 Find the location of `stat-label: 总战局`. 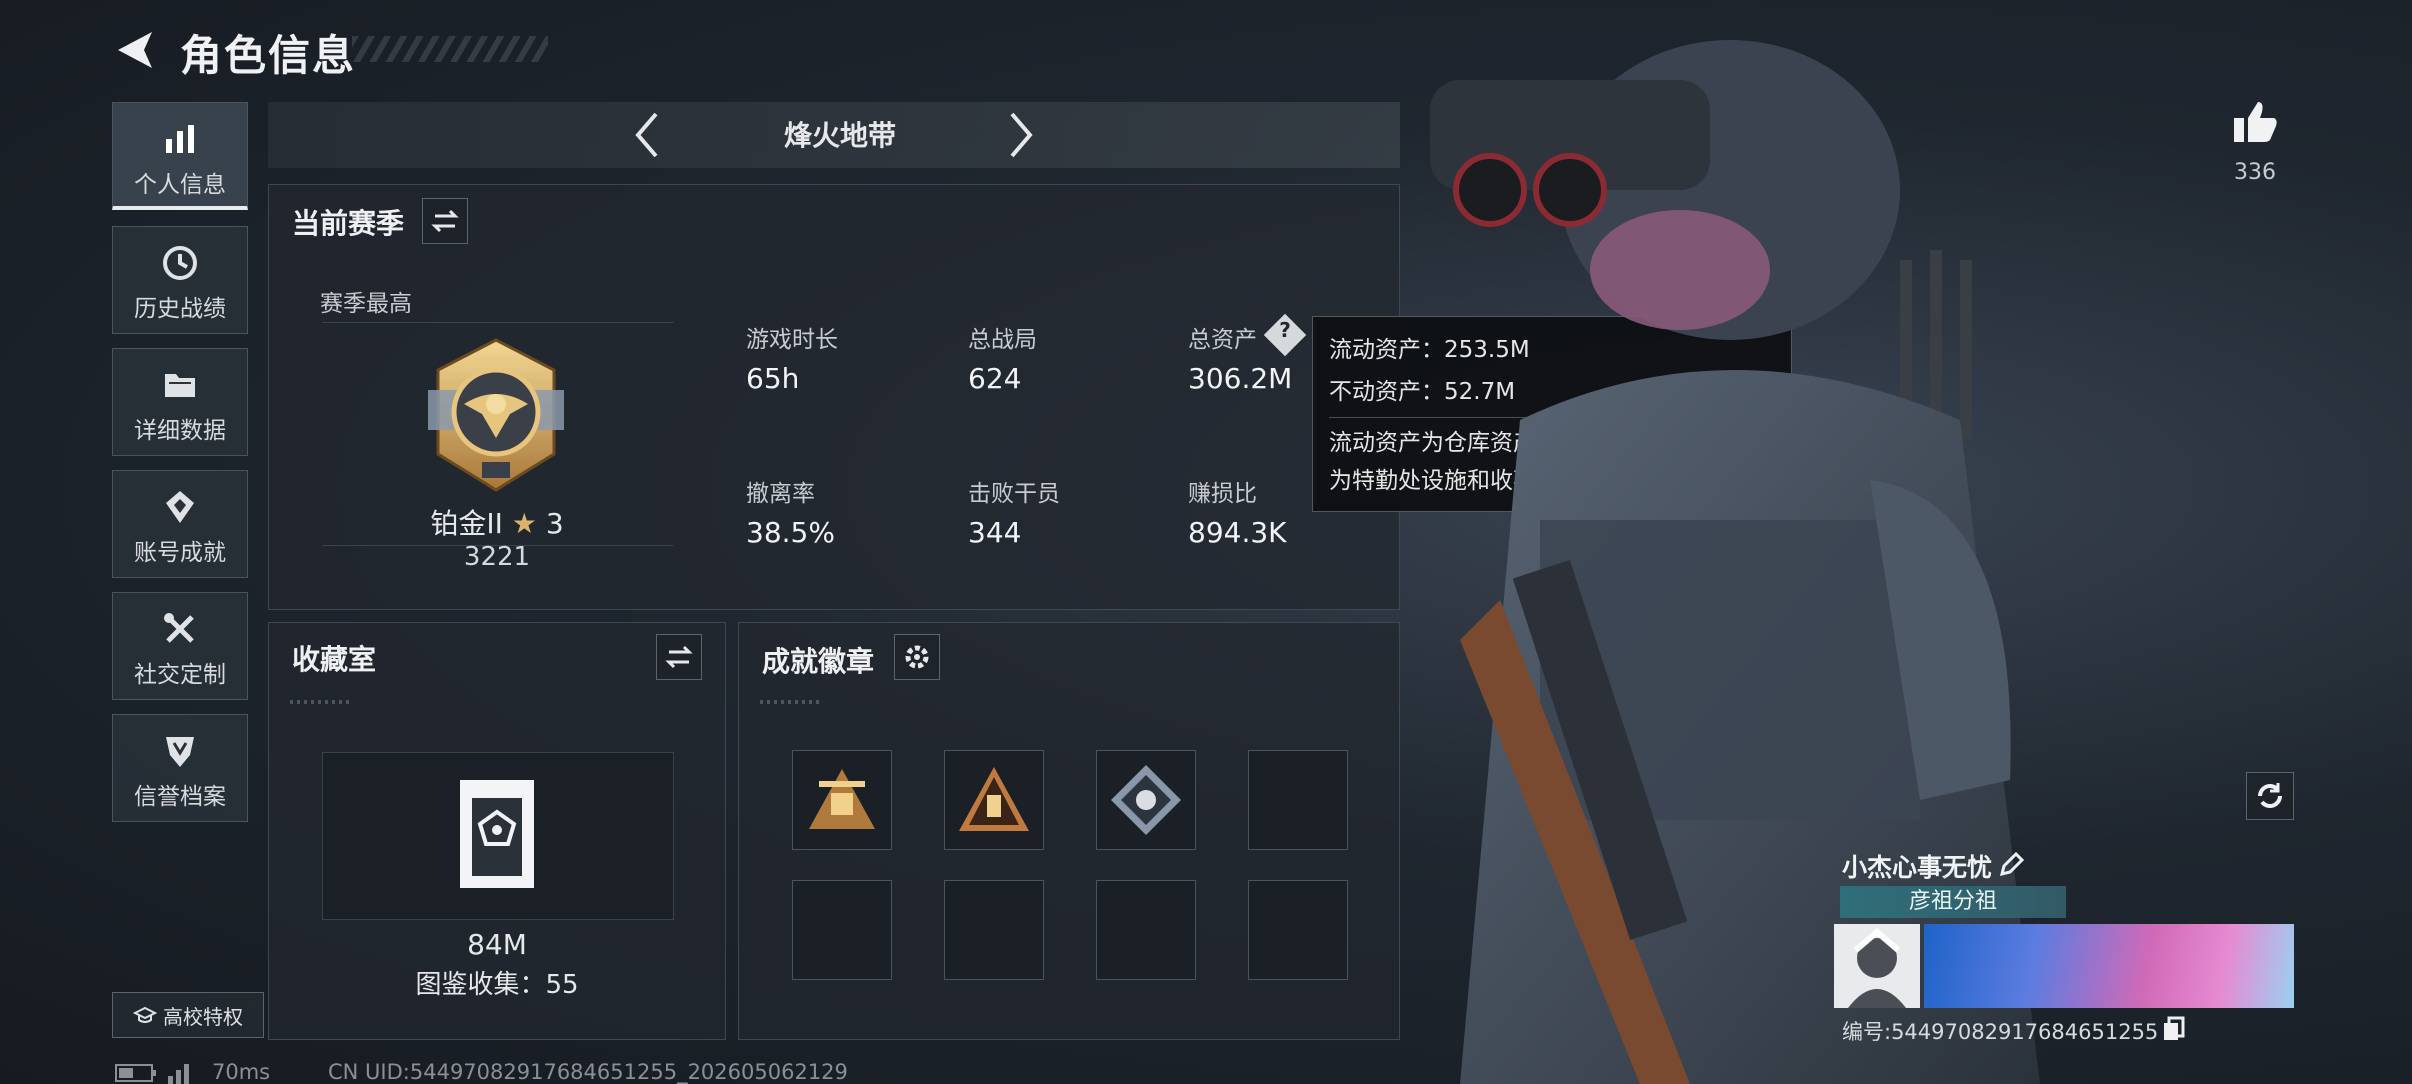

stat-label: 总战局 is located at coordinates (1002, 340).